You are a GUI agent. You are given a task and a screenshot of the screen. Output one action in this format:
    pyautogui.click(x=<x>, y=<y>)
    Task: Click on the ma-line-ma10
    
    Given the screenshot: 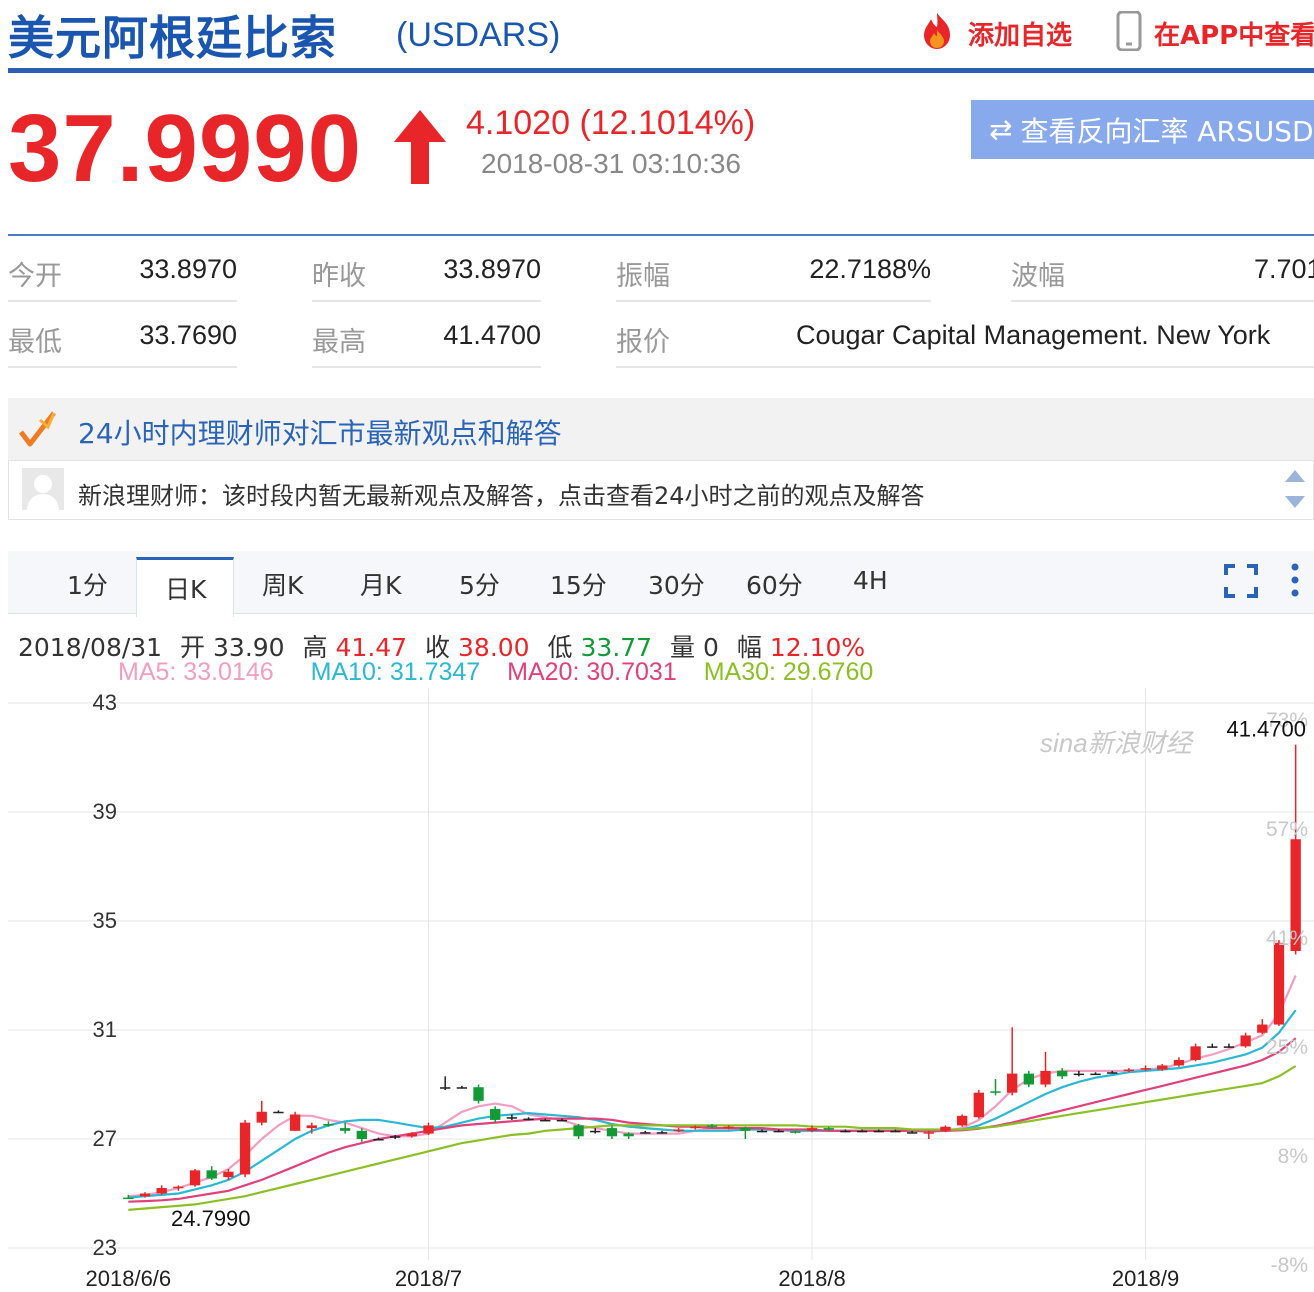 What is the action you would take?
    pyautogui.click(x=712, y=1104)
    